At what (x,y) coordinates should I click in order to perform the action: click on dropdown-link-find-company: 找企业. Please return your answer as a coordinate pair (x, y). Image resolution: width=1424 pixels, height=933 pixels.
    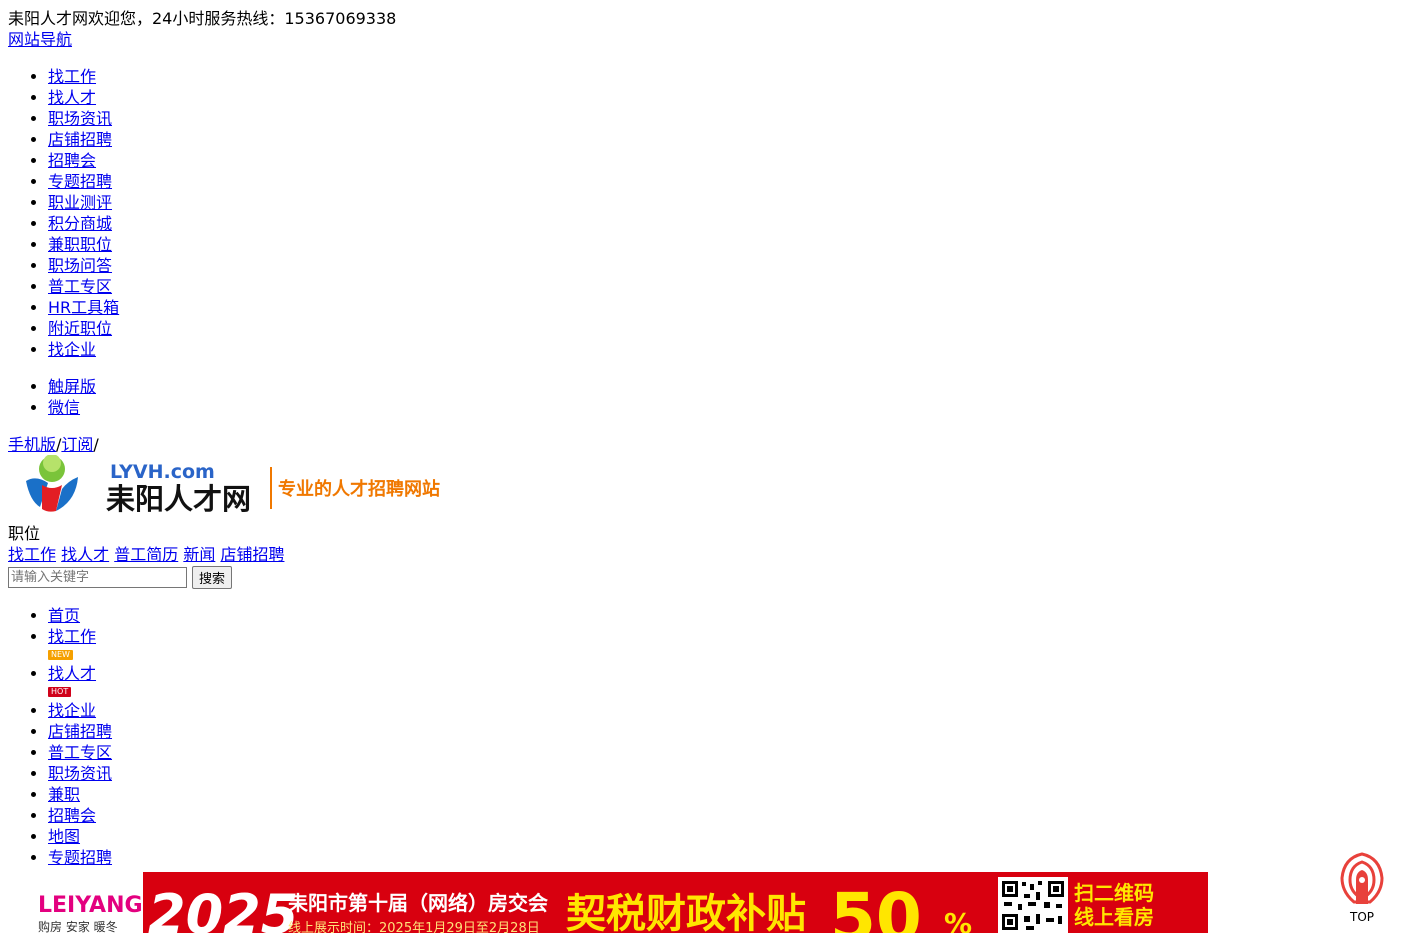
    Looking at the image, I should click on (72, 349).